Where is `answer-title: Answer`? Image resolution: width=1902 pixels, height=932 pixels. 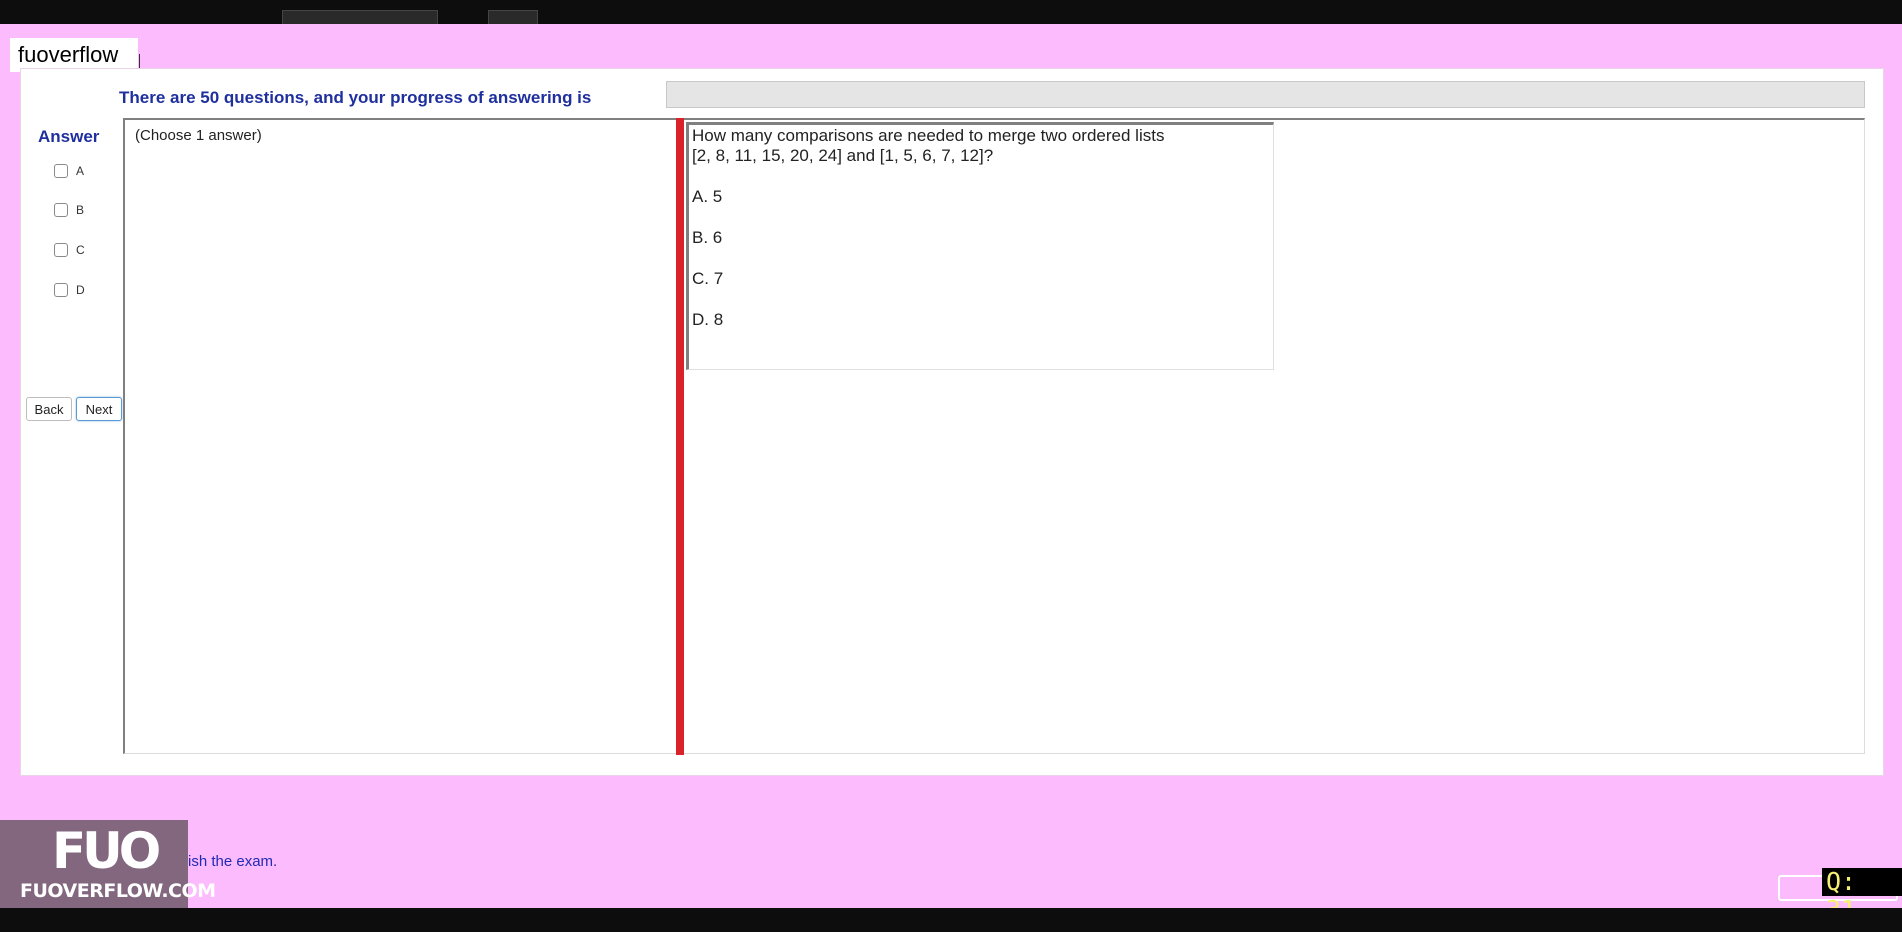
answer-title: Answer is located at coordinates (69, 136).